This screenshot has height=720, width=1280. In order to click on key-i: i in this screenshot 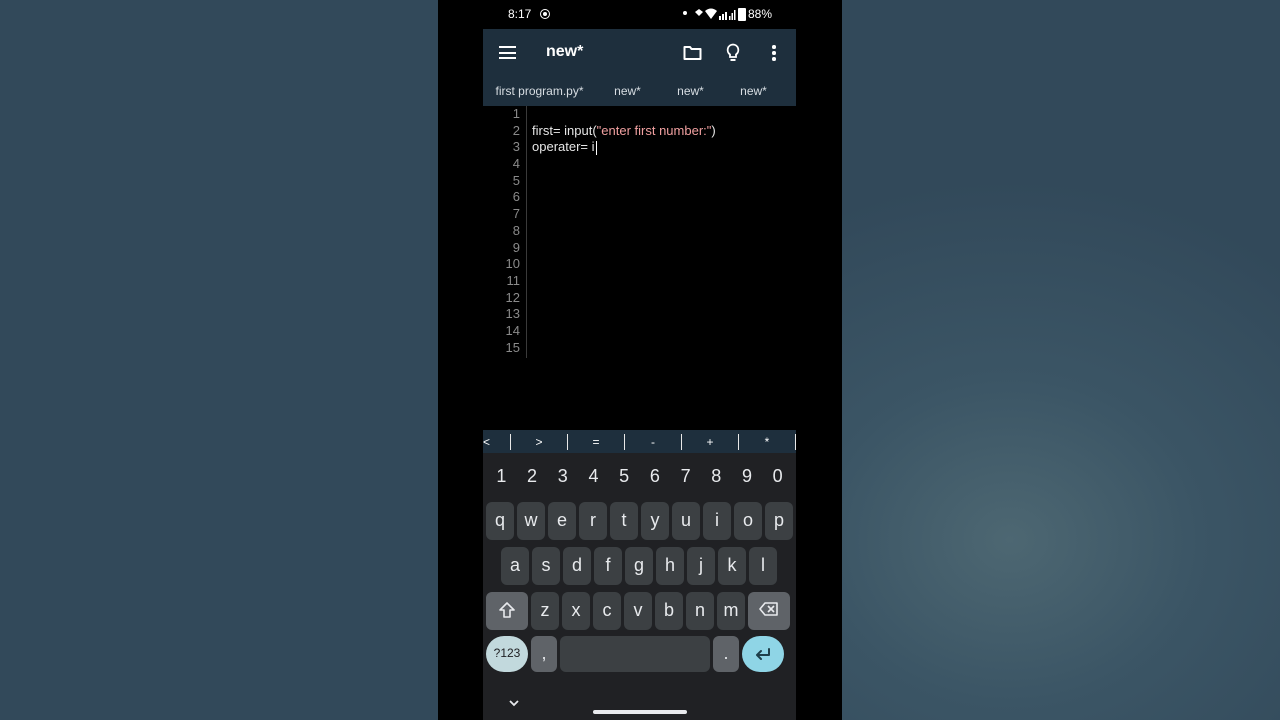, I will do `click(717, 521)`.